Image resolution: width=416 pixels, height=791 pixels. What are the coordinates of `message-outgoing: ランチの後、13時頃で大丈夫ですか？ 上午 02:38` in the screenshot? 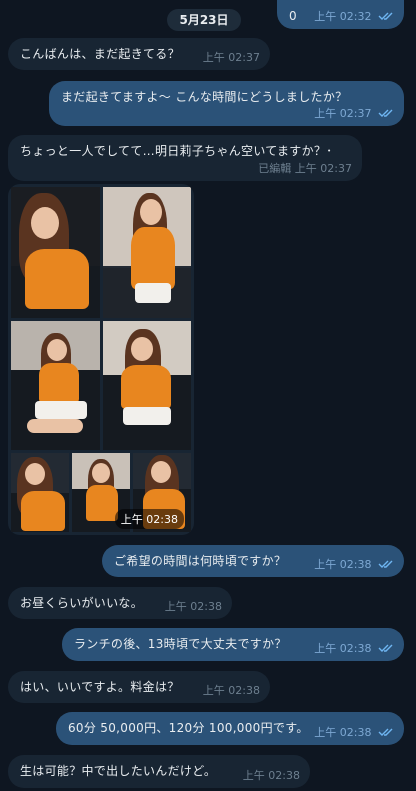 It's located at (233, 644).